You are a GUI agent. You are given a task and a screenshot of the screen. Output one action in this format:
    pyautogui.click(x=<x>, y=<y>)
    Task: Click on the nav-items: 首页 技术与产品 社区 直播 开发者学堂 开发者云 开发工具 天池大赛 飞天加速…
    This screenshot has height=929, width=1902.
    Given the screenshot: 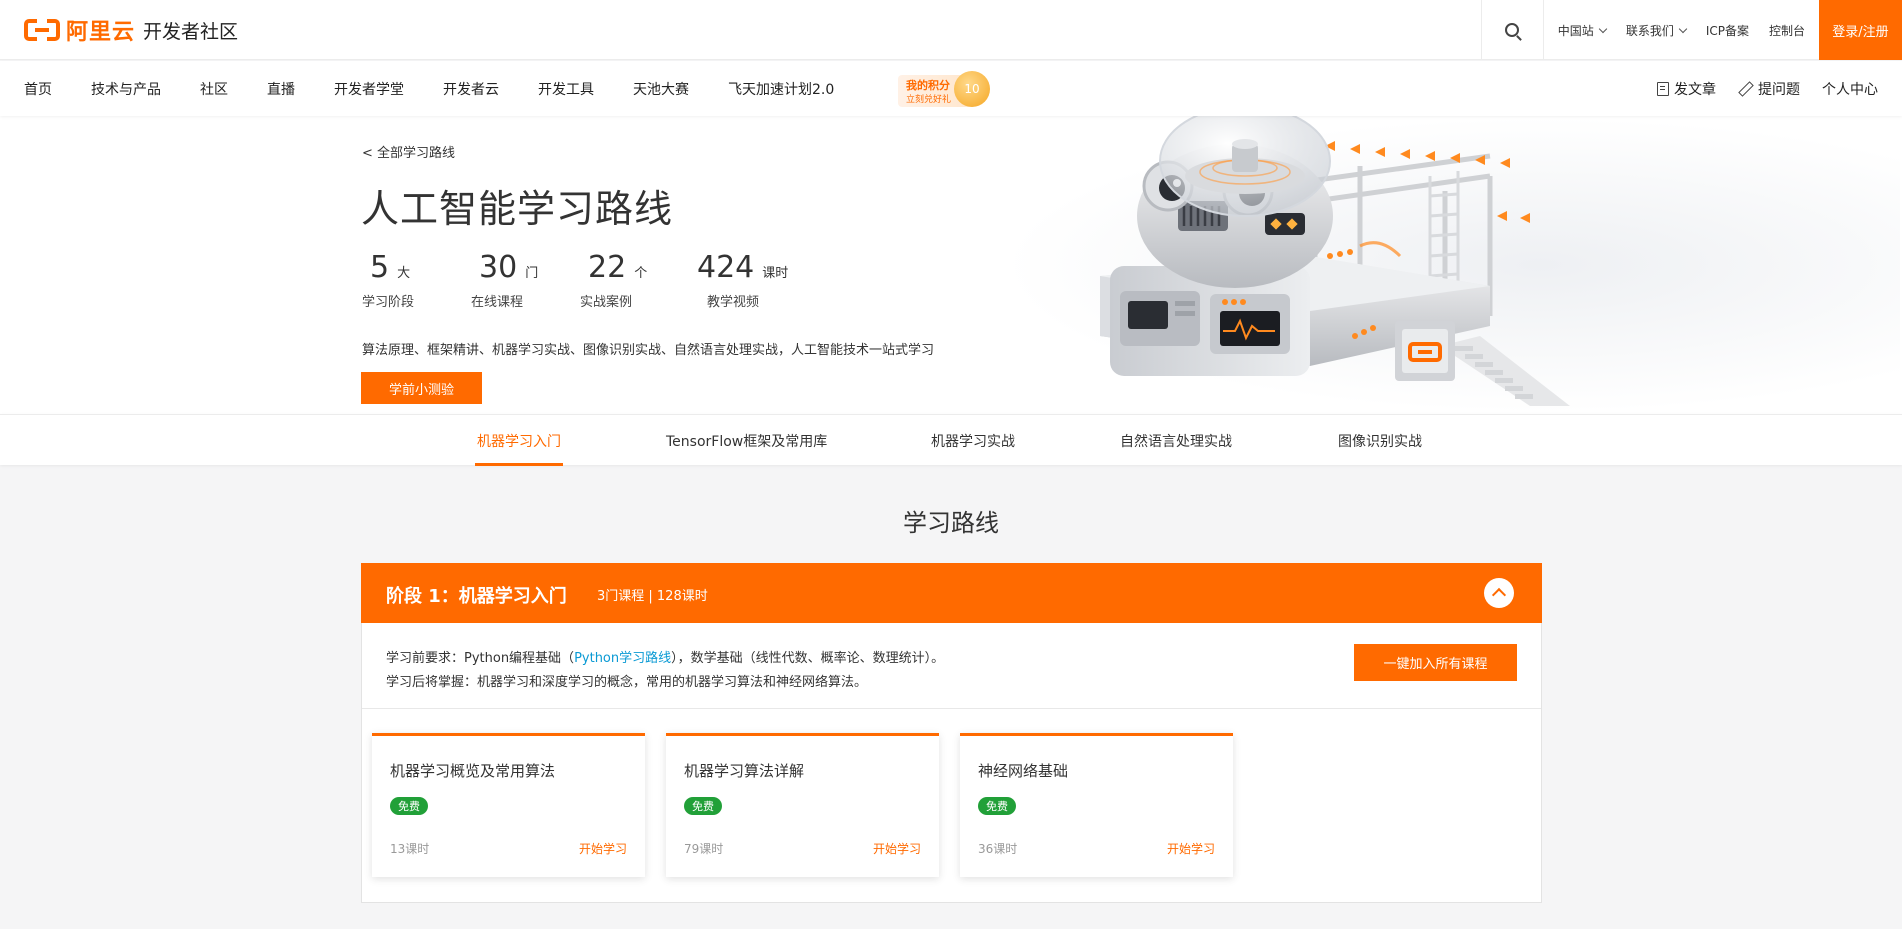 What is the action you would take?
    pyautogui.click(x=448, y=88)
    